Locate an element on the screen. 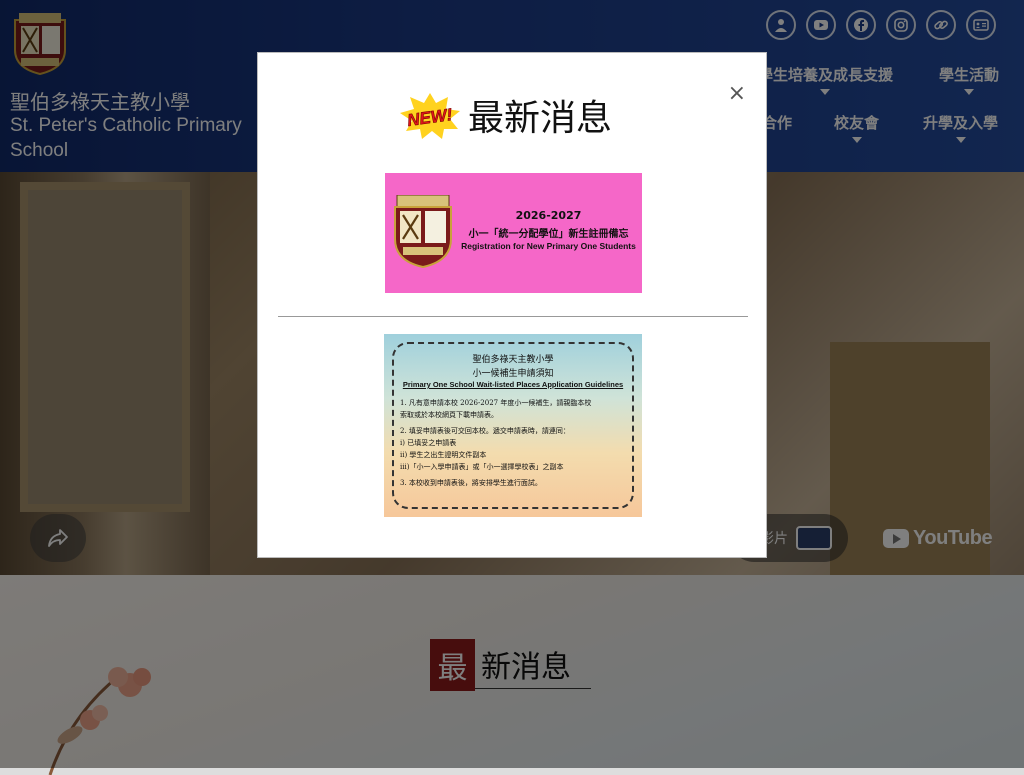 Image resolution: width=1024 pixels, height=775 pixels. school-crest-icon is located at coordinates (423, 232).